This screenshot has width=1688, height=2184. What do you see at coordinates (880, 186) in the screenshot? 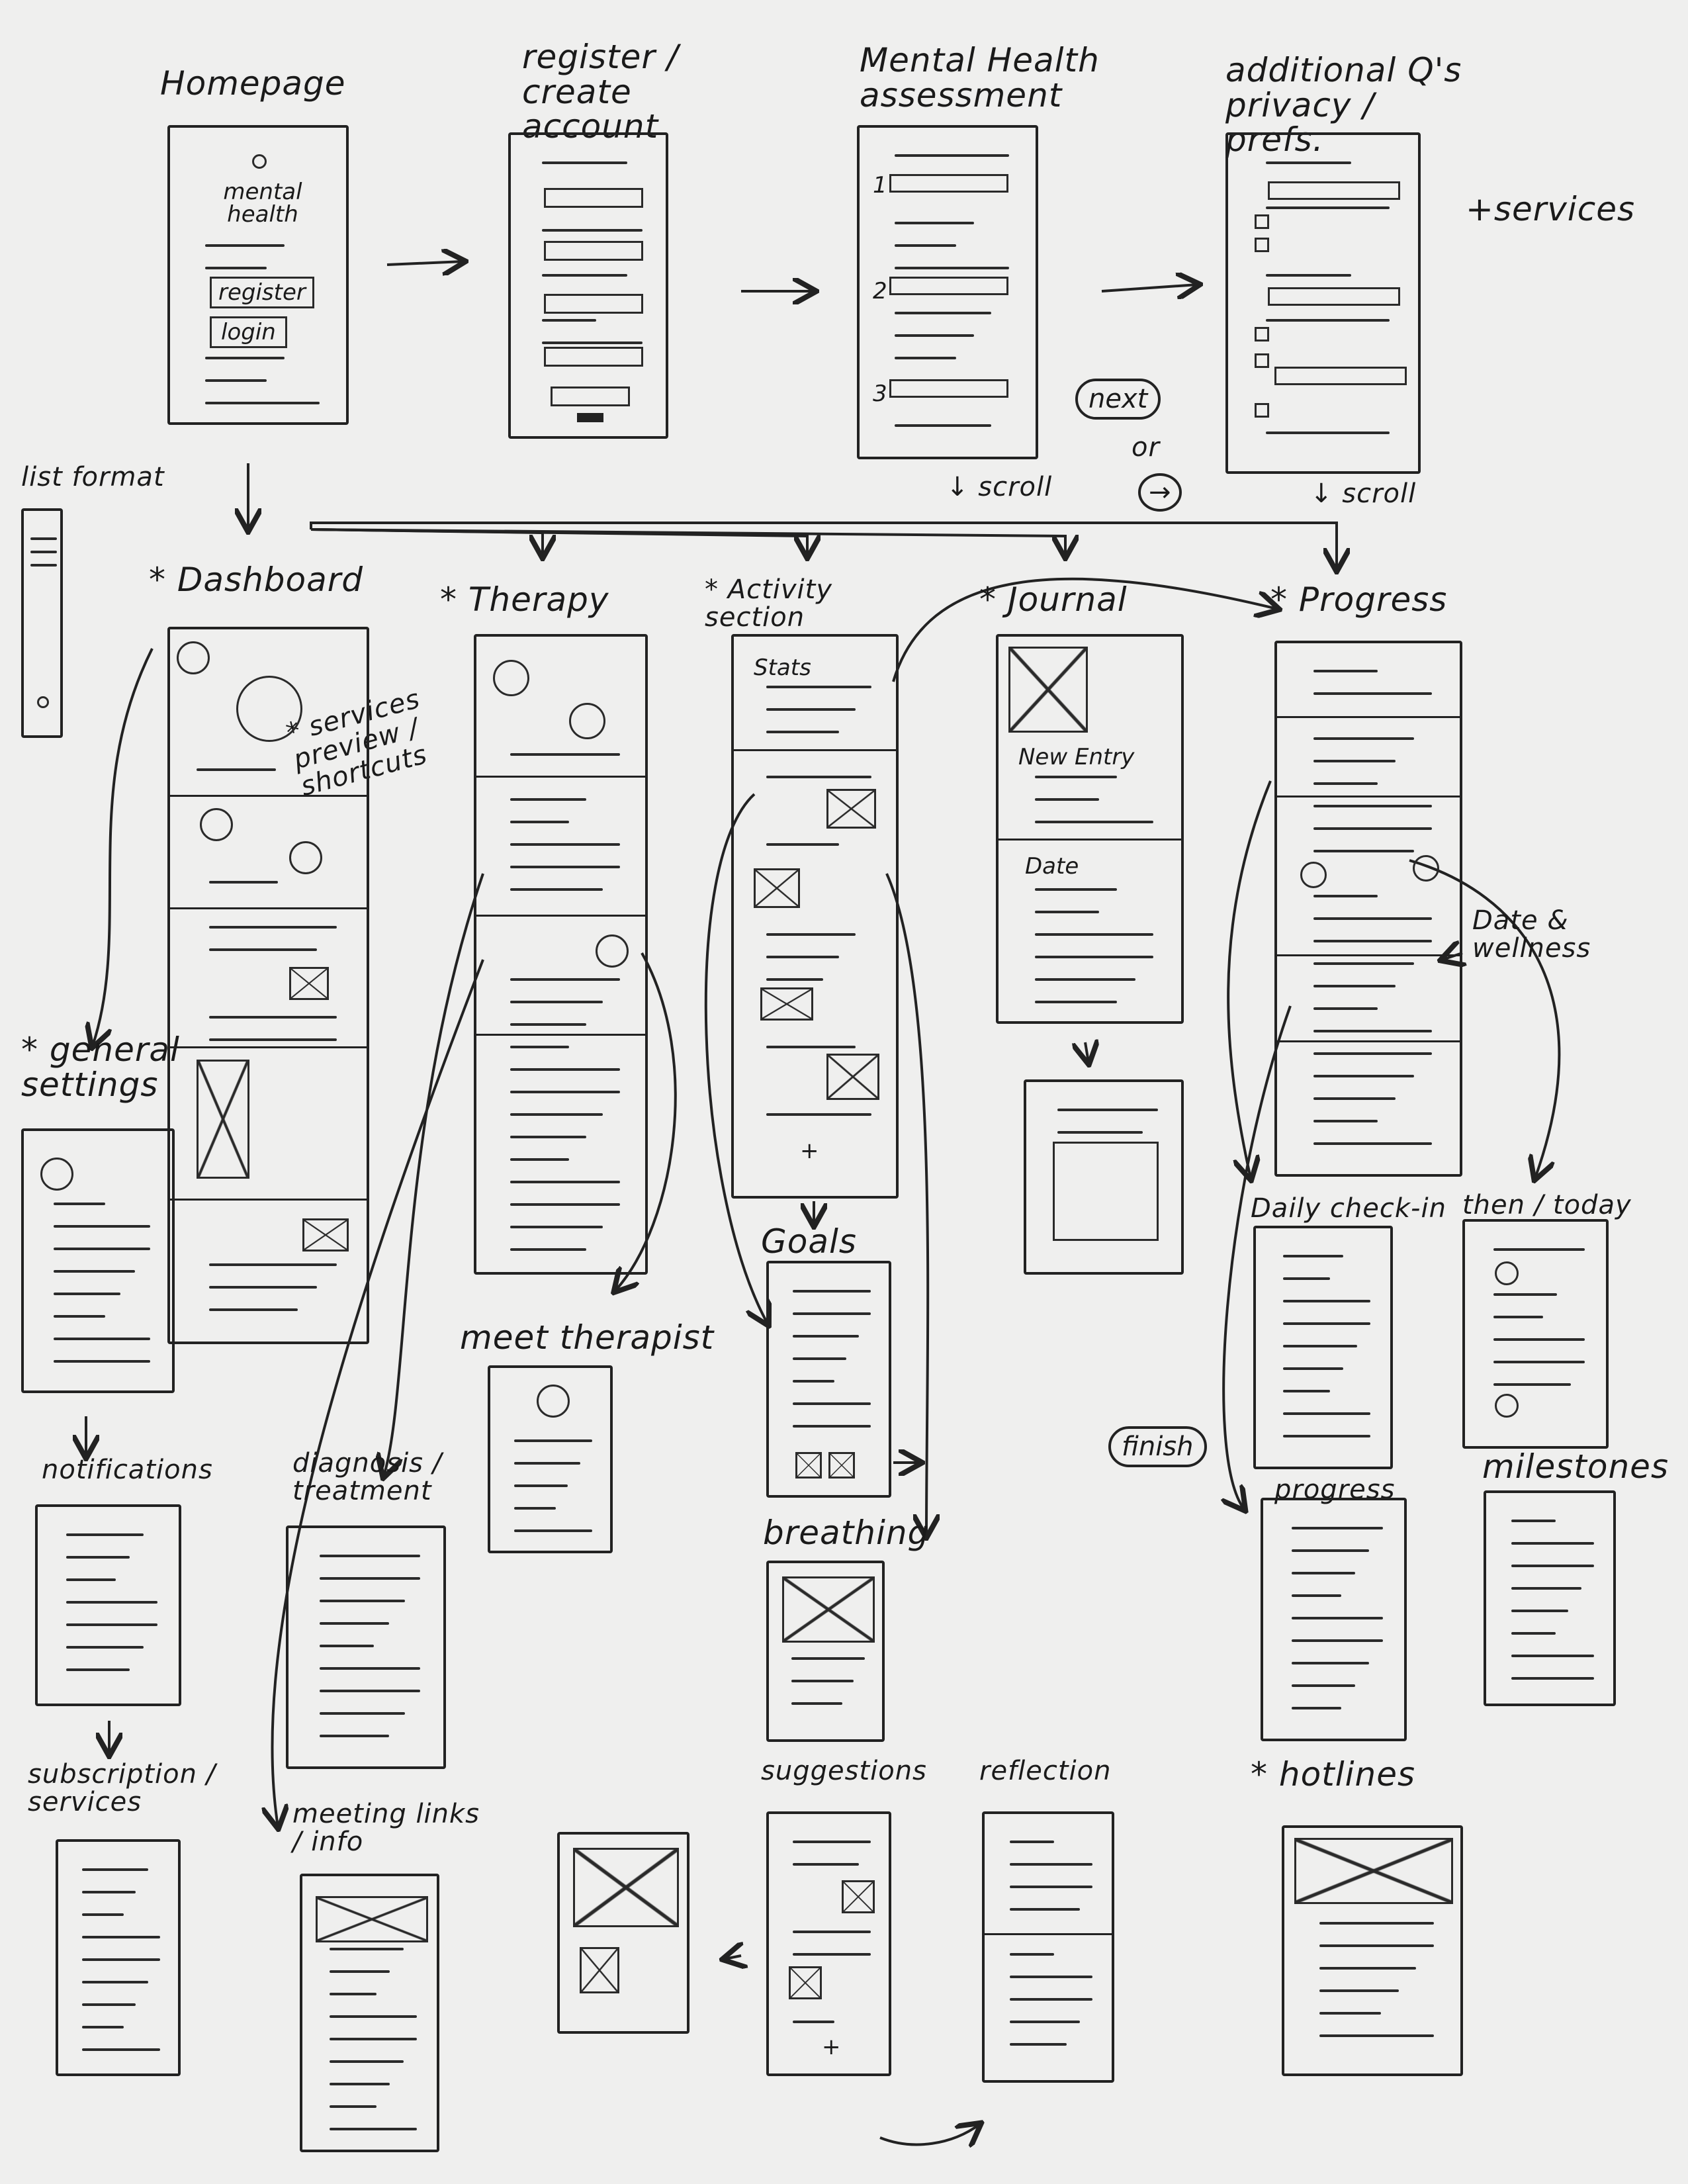
I see `question-number: 1` at bounding box center [880, 186].